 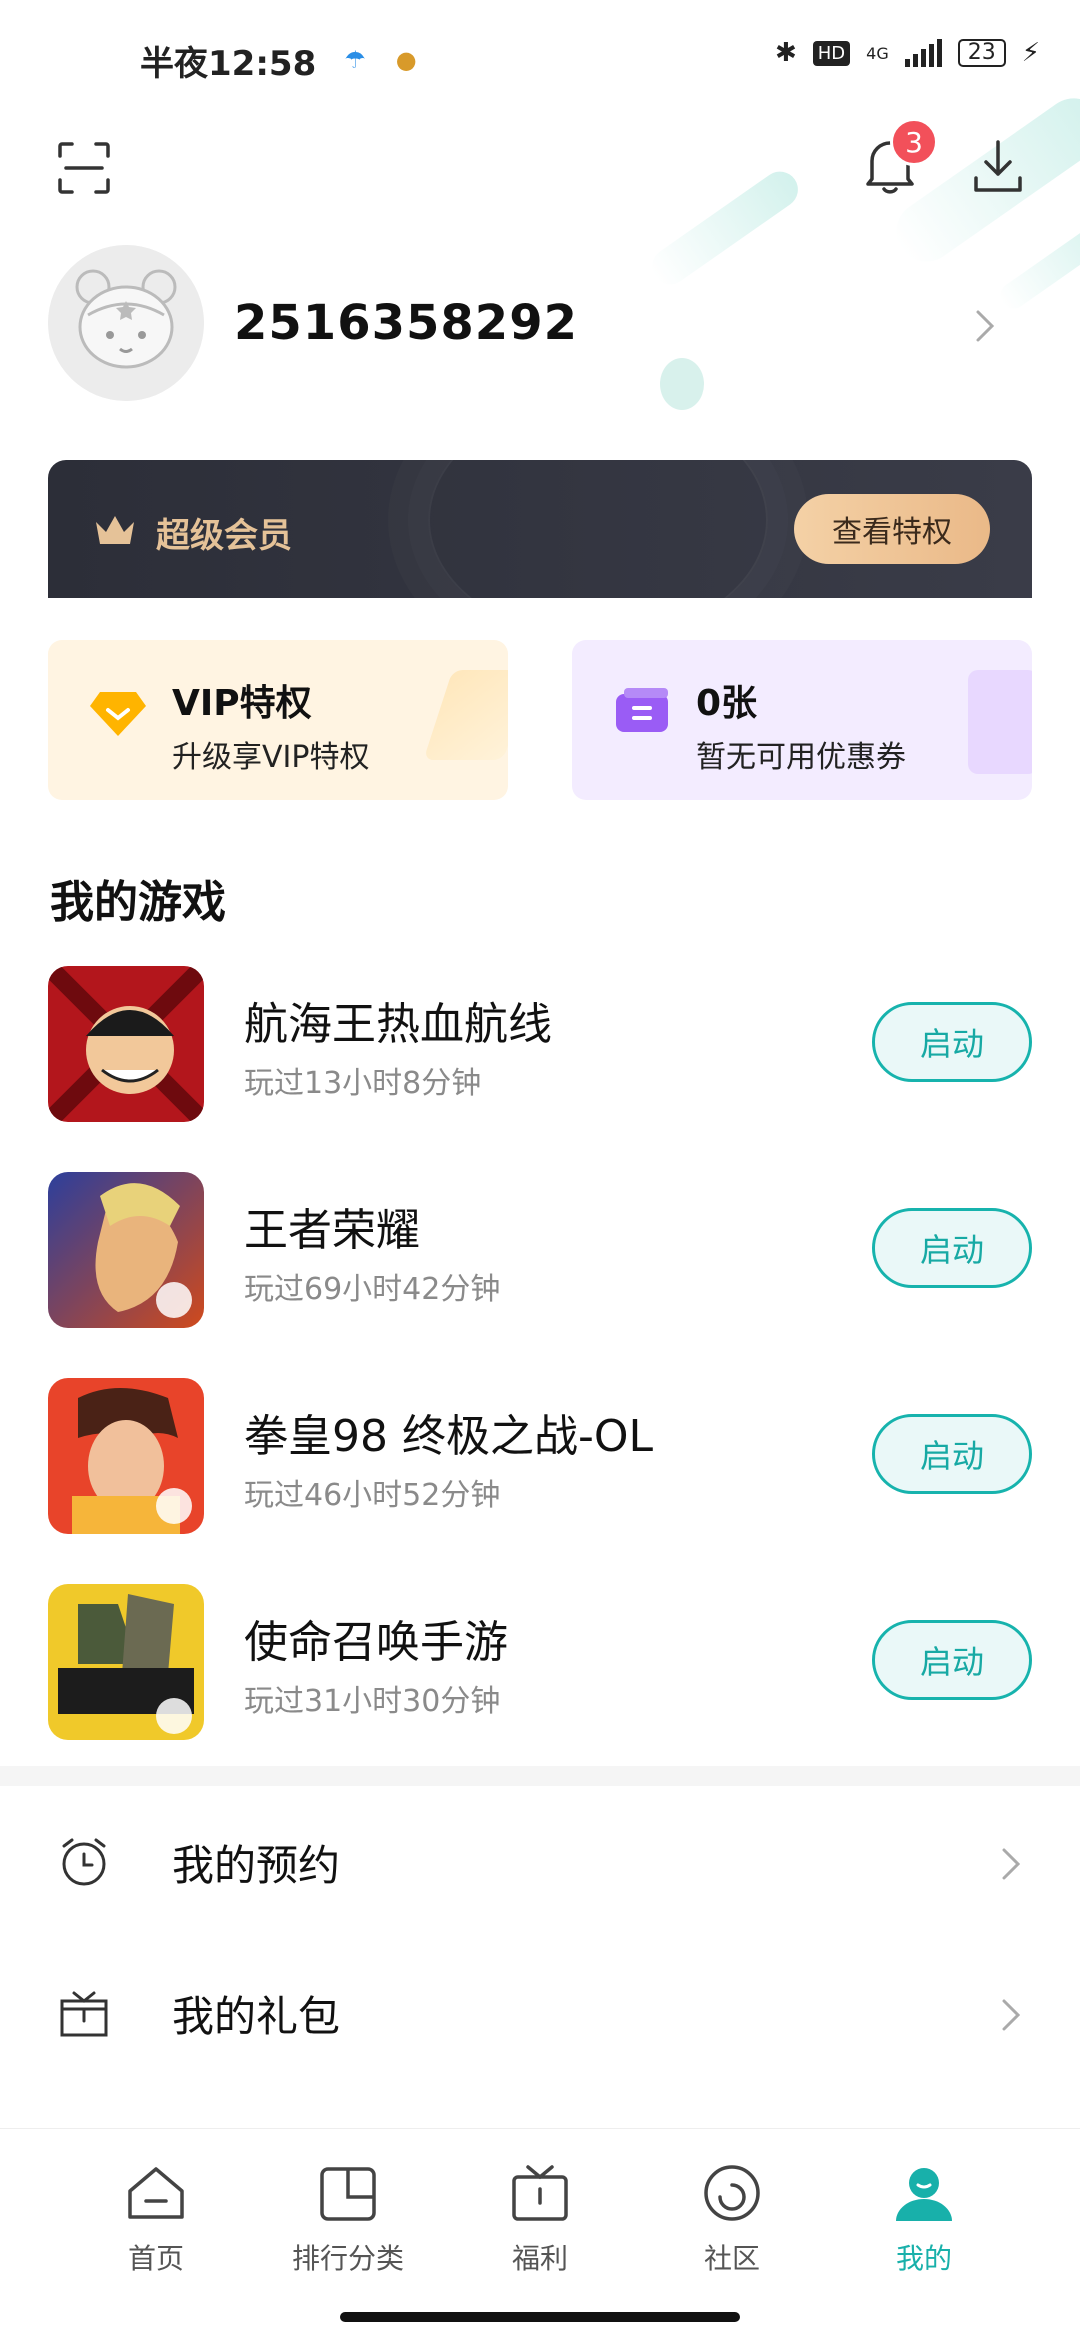 What do you see at coordinates (540, 1252) in the screenshot?
I see `game-row: 王者荣耀 玩过69小时42分钟 启动` at bounding box center [540, 1252].